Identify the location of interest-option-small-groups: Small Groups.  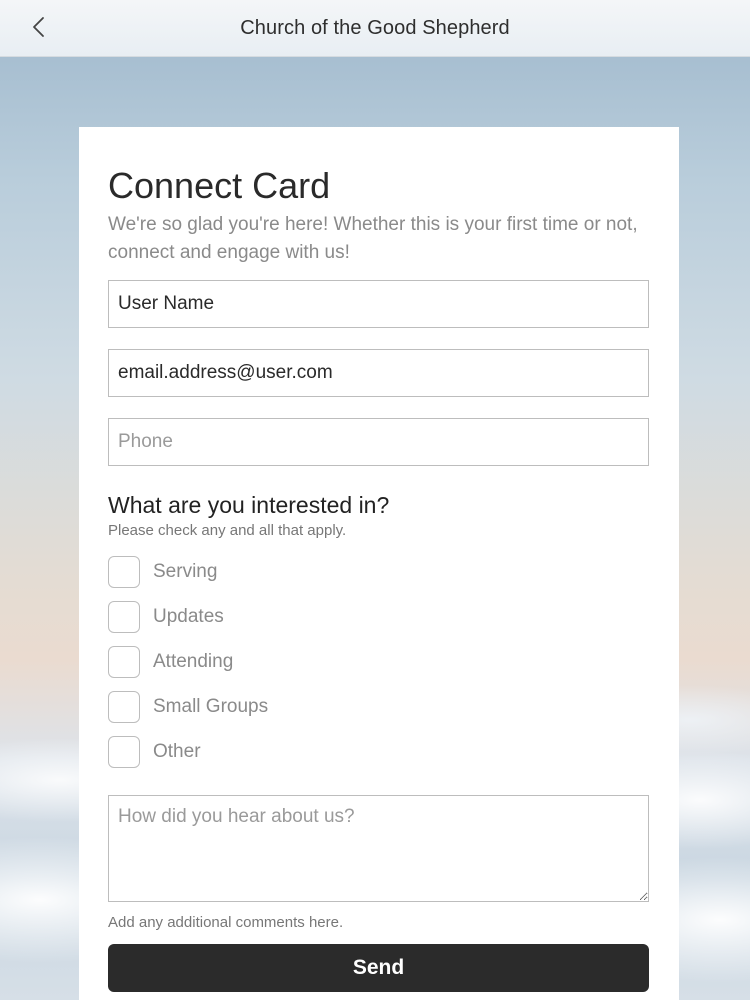
(378, 706).